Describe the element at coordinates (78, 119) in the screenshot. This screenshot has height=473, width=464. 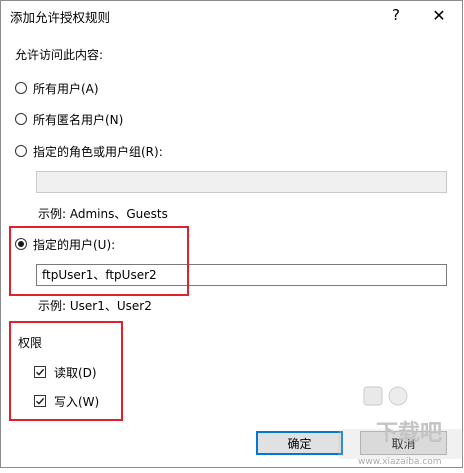
I see `radio-anonymous-users-label: 所有匿名用户(N)` at that location.